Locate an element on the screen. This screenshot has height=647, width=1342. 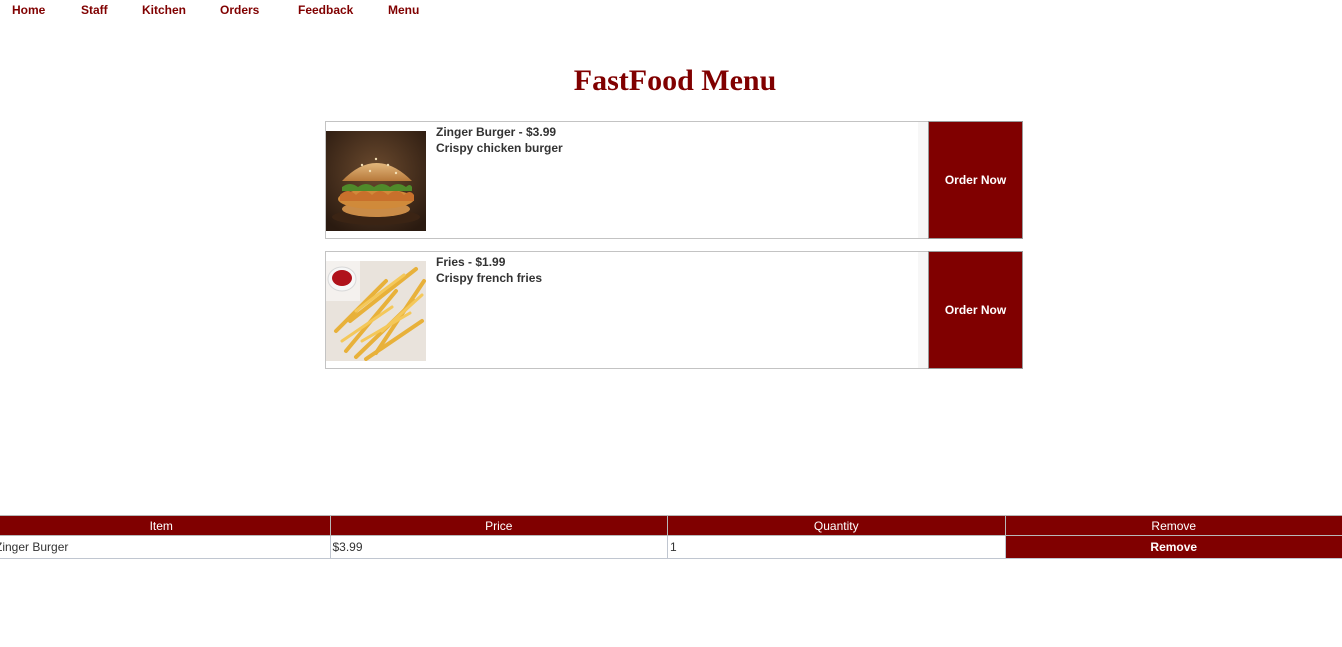
nav-link-menu: Menu is located at coordinates (403, 10).